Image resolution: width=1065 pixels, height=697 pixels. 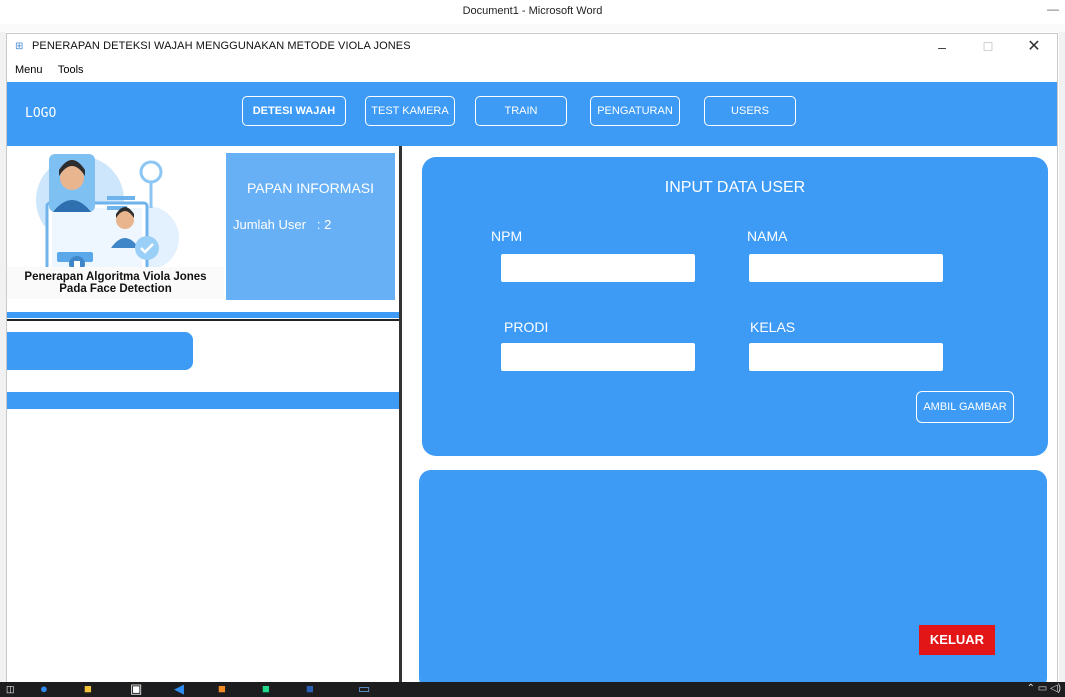 I want to click on left-menu-item, so click(x=100, y=351).